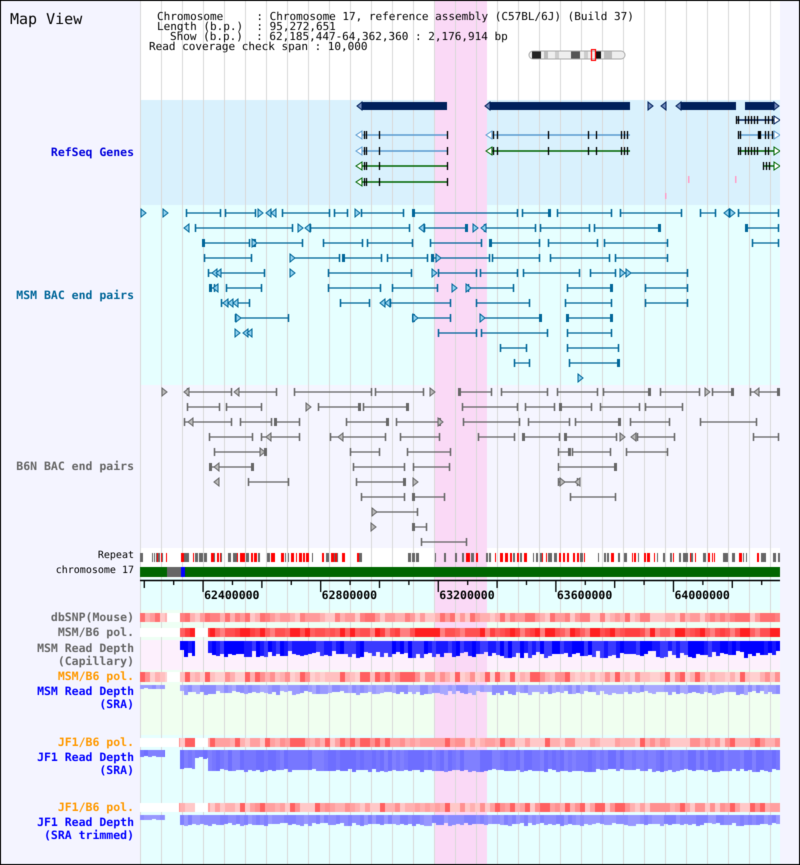  I want to click on axis-tick-label: 62800000, so click(350, 595).